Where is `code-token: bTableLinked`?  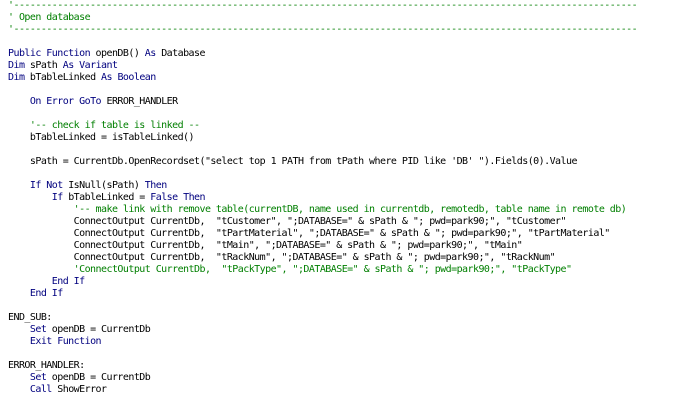 code-token: bTableLinked is located at coordinates (63, 77).